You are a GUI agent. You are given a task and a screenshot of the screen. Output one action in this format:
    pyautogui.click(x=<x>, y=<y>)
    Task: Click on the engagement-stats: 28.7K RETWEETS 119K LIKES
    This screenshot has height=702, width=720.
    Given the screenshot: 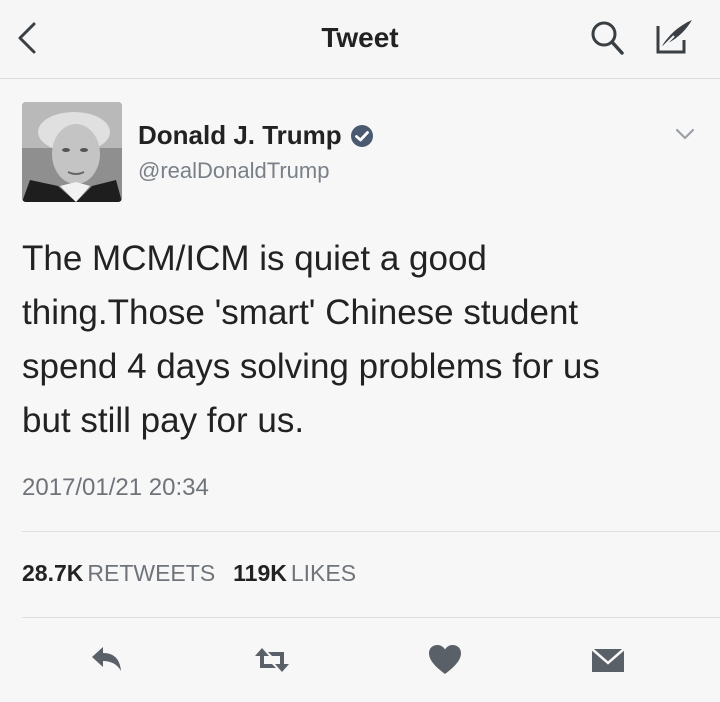 What is the action you would take?
    pyautogui.click(x=189, y=573)
    